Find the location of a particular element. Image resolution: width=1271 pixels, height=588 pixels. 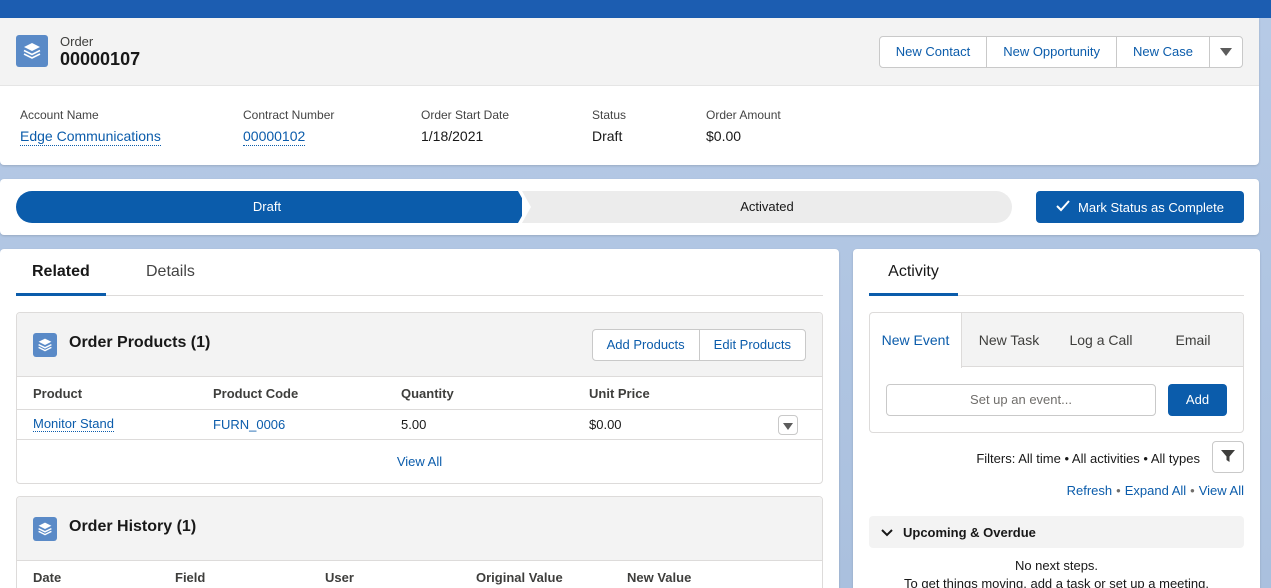

order-history-header: Order History (1) is located at coordinates (419, 529).